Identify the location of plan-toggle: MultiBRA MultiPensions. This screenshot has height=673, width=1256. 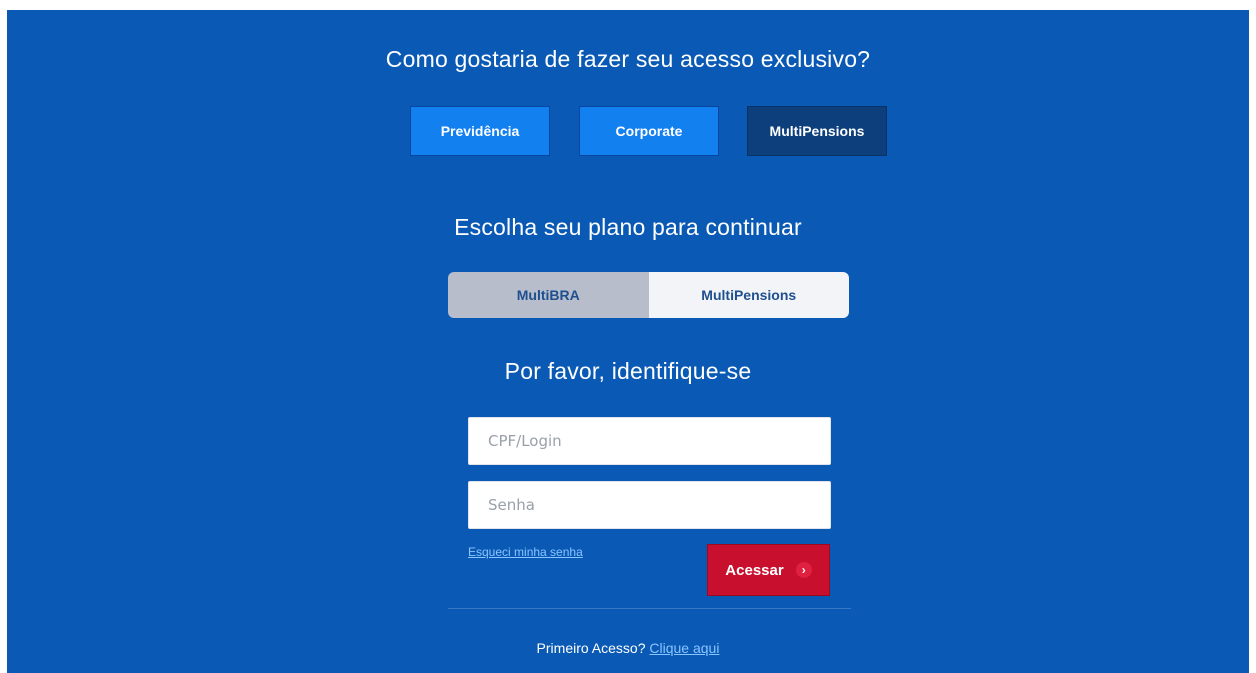
(648, 295).